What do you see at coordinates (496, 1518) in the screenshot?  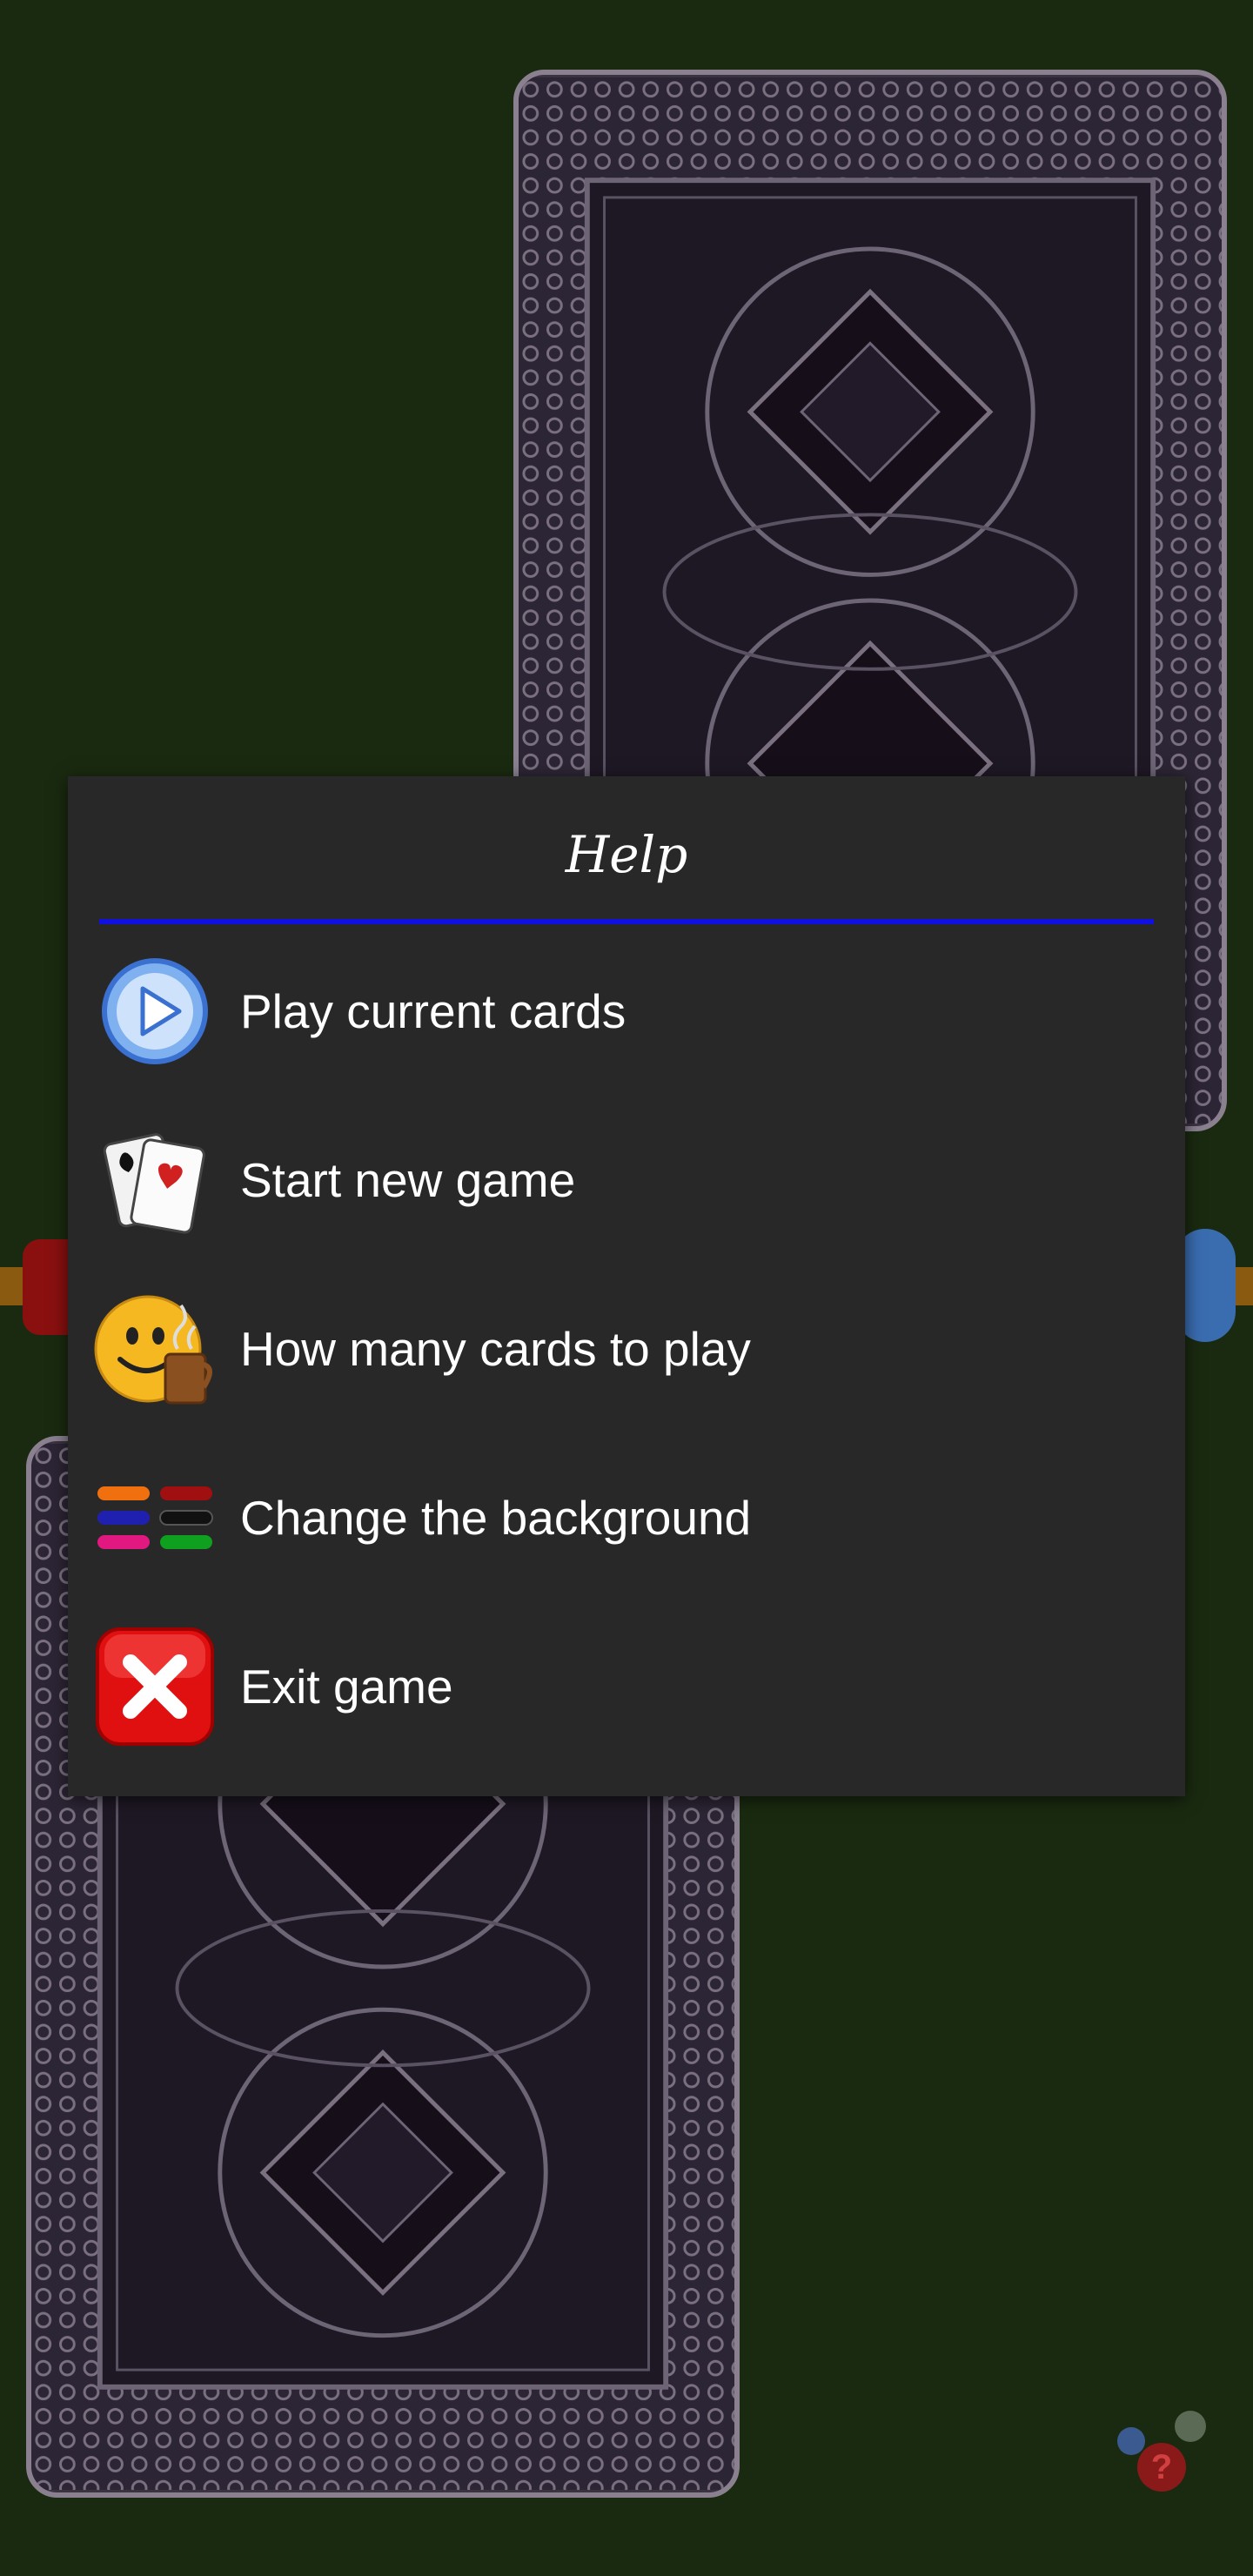 I see `menu-item-label: Change the background` at bounding box center [496, 1518].